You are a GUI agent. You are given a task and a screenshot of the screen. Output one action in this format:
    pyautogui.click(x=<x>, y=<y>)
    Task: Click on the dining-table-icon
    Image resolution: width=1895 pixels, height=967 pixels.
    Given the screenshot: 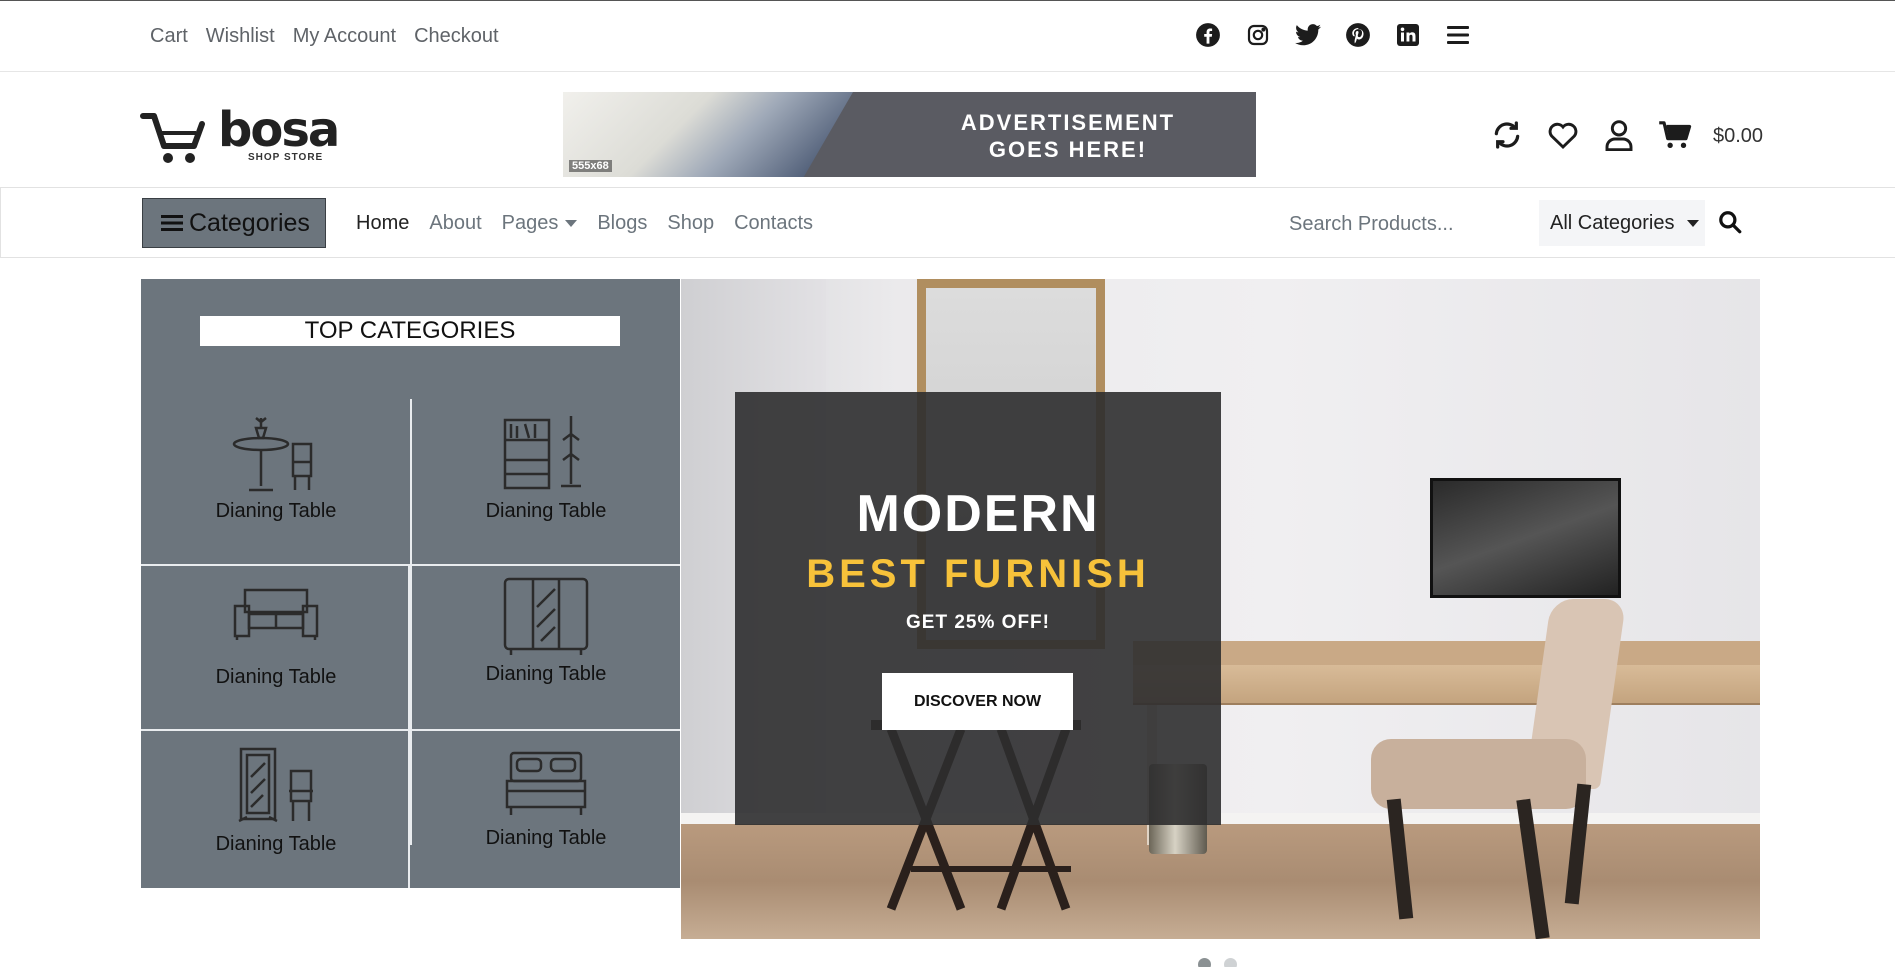 What is the action you would take?
    pyautogui.click(x=272, y=454)
    